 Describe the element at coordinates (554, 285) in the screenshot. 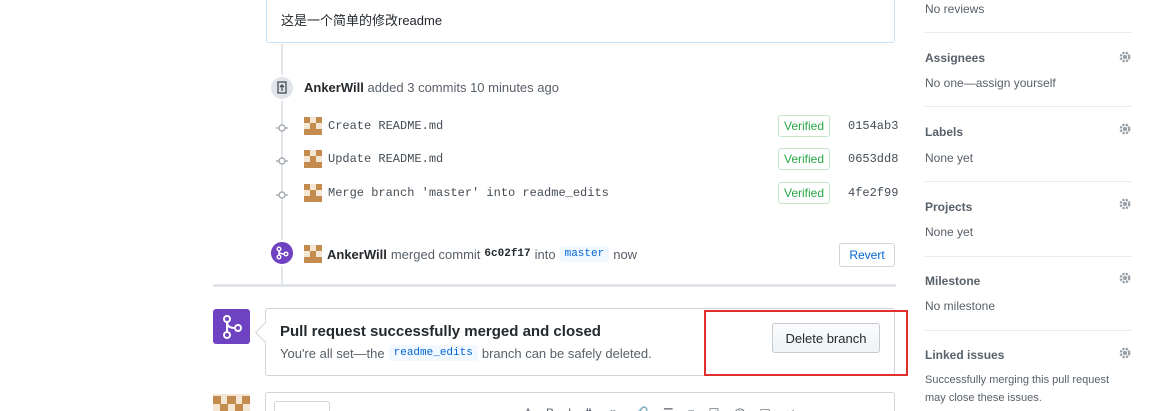

I see `timeline-divider` at that location.